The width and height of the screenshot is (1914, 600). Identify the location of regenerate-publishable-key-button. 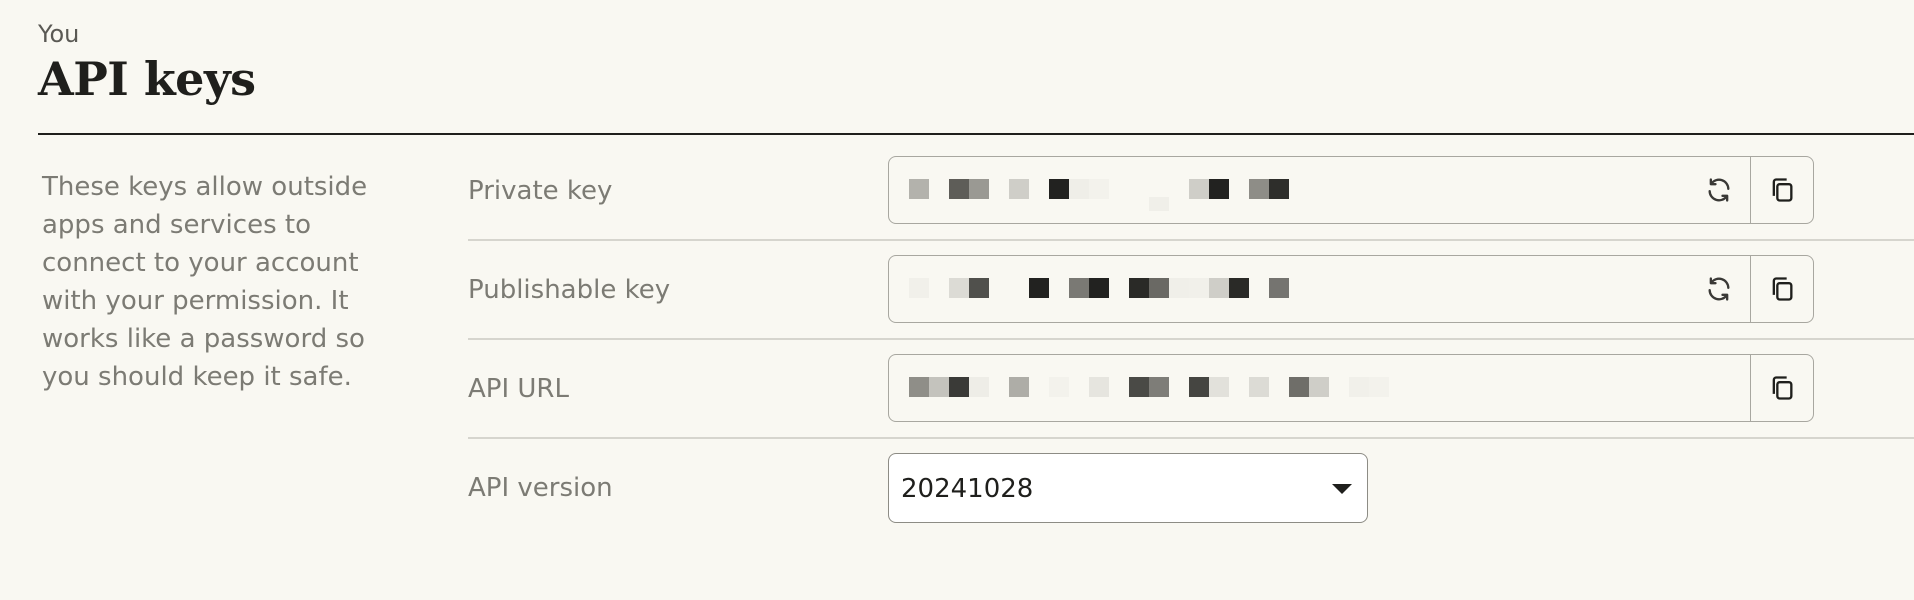
(1719, 289).